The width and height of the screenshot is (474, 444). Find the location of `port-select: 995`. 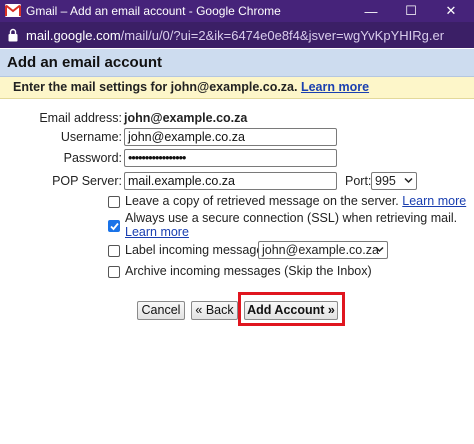

port-select: 995 is located at coordinates (394, 181).